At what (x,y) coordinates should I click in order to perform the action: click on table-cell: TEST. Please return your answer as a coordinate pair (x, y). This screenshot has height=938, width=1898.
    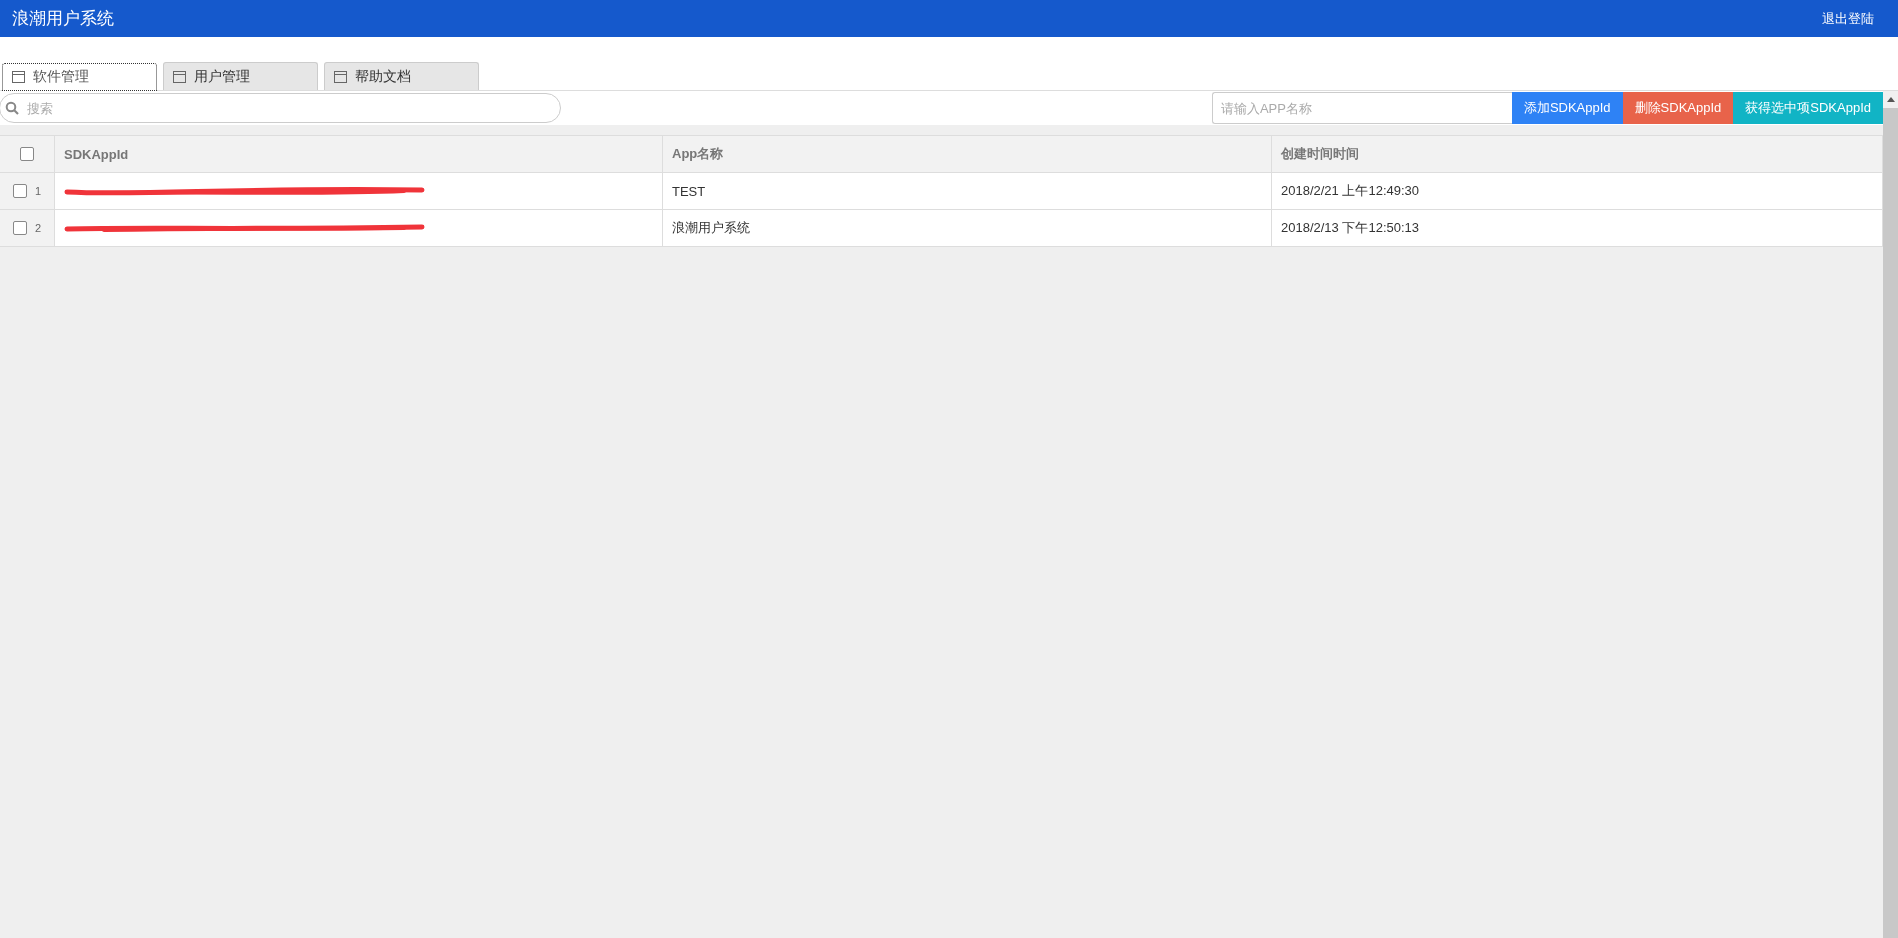
    Looking at the image, I should click on (966, 191).